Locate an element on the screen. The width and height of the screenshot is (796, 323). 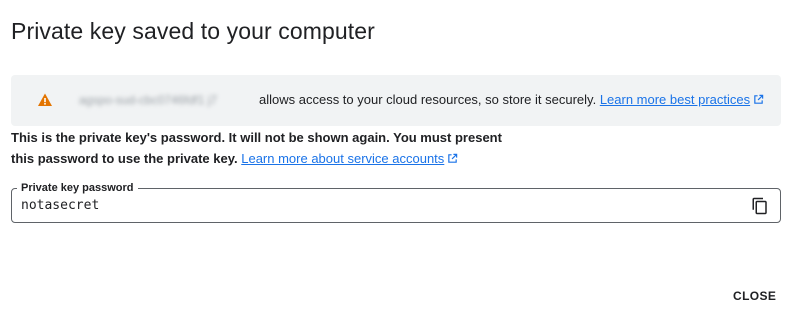
private-key-password-field: Private key password is located at coordinates (396, 202).